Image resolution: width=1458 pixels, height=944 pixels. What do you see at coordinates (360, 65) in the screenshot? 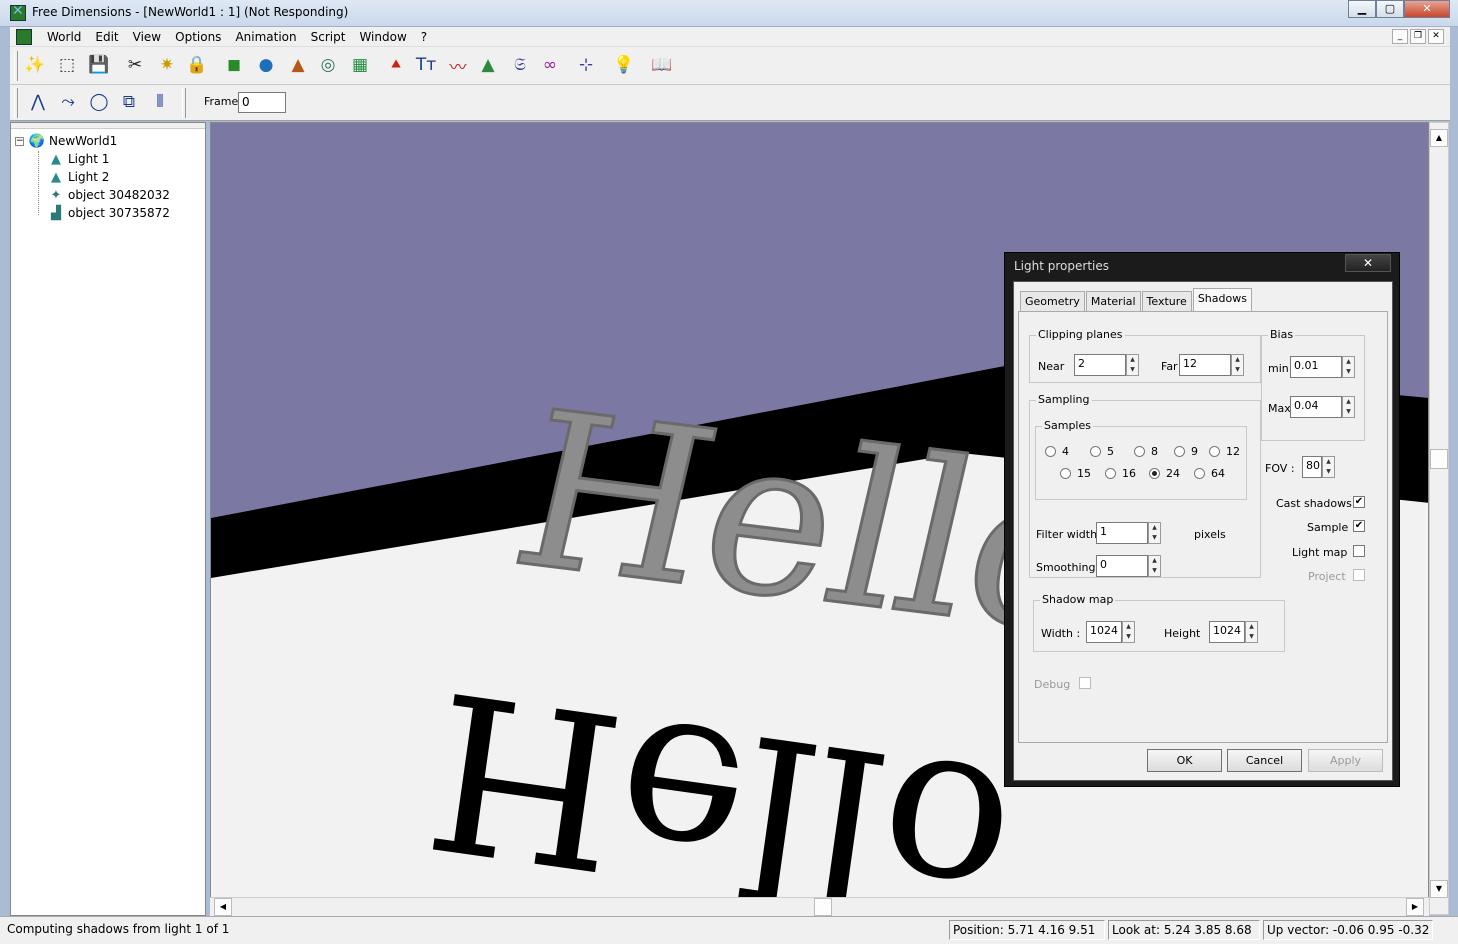
I see `grid-icon: ▦` at bounding box center [360, 65].